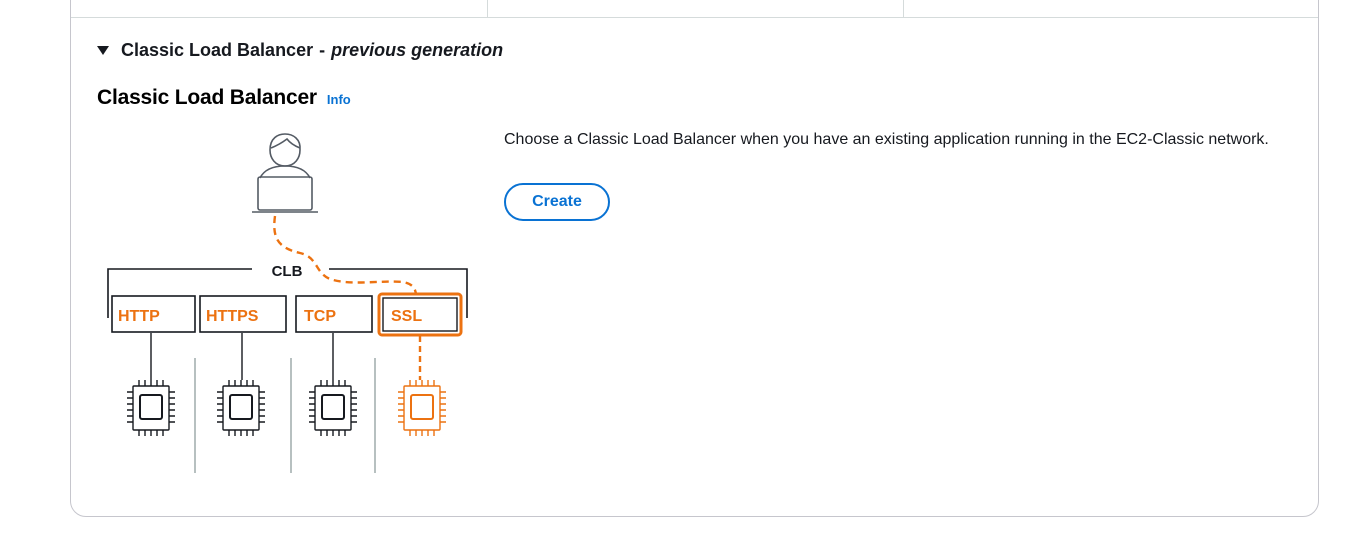 This screenshot has width=1370, height=542. What do you see at coordinates (103, 50) in the screenshot?
I see `caret-down-icon` at bounding box center [103, 50].